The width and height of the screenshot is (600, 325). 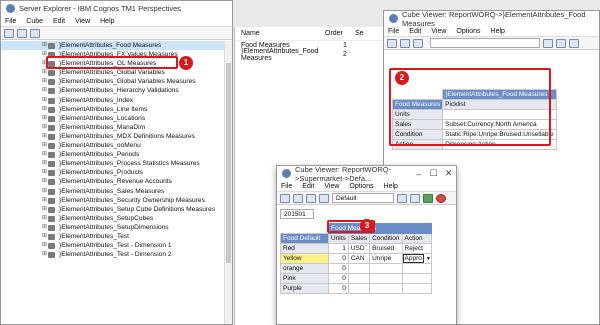 What do you see at coordinates (112, 227) in the screenshot?
I see `tree-item: ⊞}ElementAttributes_SetupDimensions` at bounding box center [112, 227].